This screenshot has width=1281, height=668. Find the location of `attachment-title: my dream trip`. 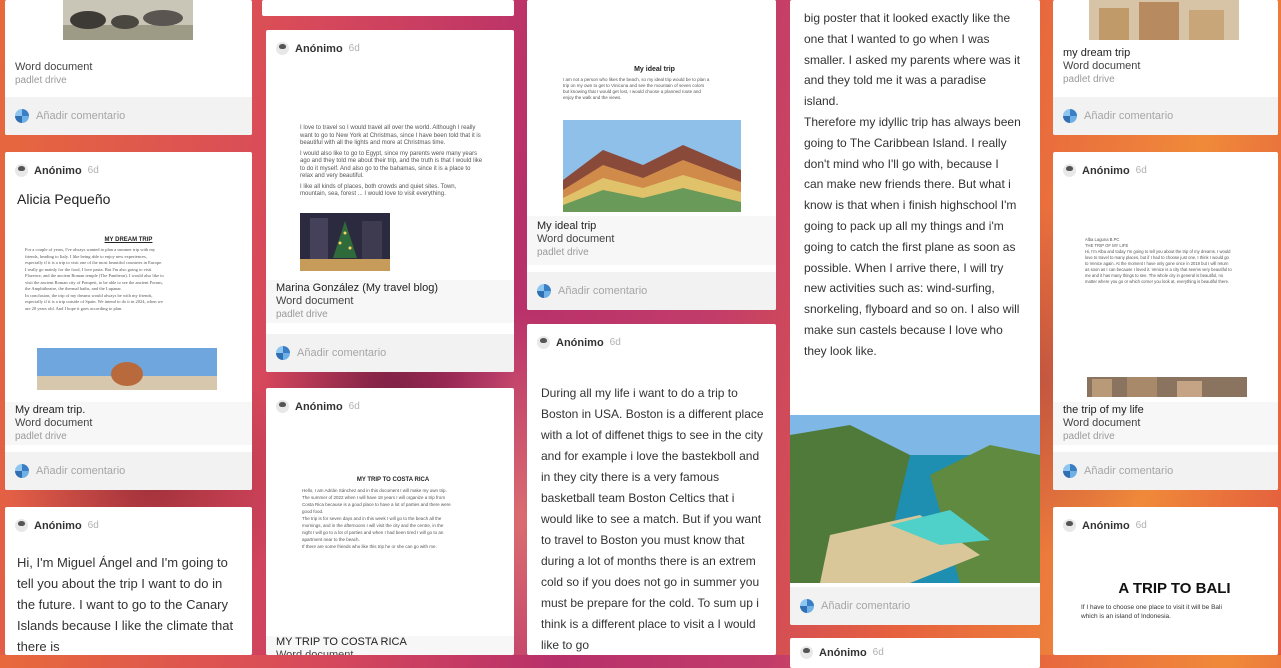

attachment-title: my dream trip is located at coordinates (1097, 53).